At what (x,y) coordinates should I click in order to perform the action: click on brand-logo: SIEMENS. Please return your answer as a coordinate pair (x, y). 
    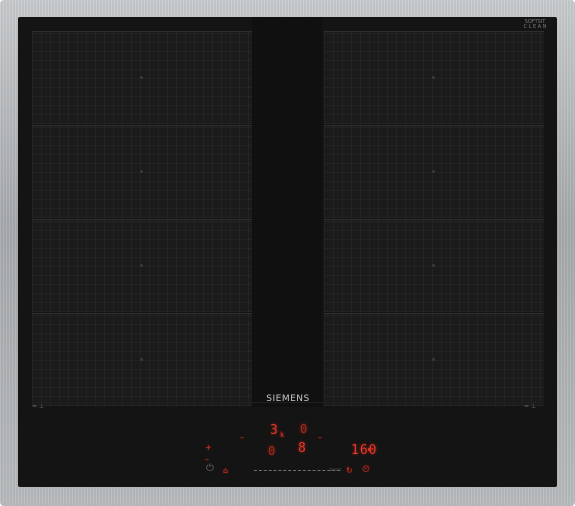
    Looking at the image, I should click on (288, 399).